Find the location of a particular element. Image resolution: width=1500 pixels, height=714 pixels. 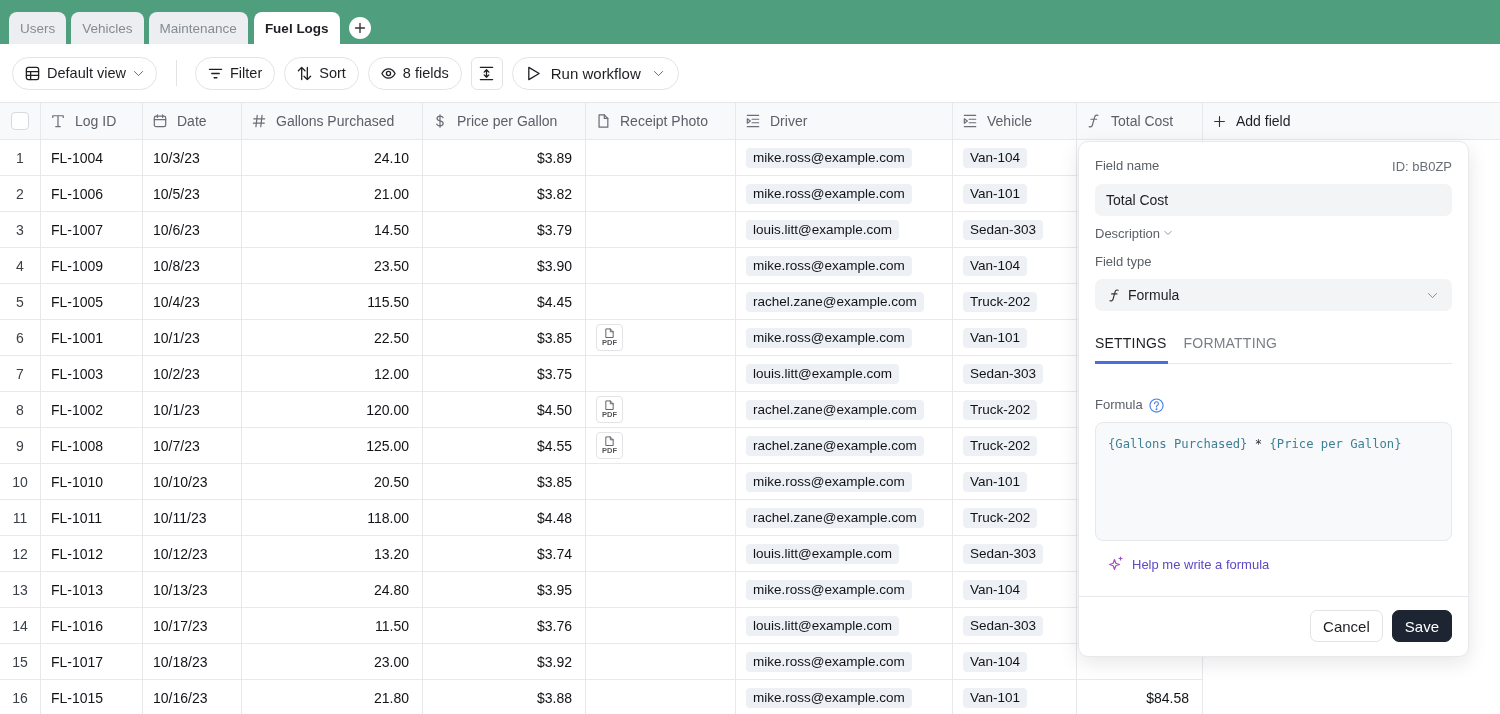

table-cell: 10/3/23 is located at coordinates (192, 158).